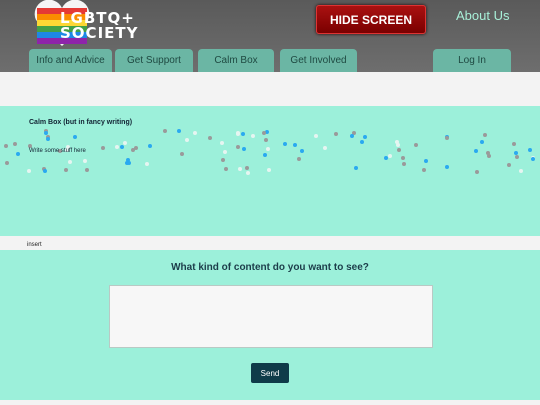  What do you see at coordinates (270, 267) in the screenshot?
I see `feedback-question: What kind of content do you want to see?` at bounding box center [270, 267].